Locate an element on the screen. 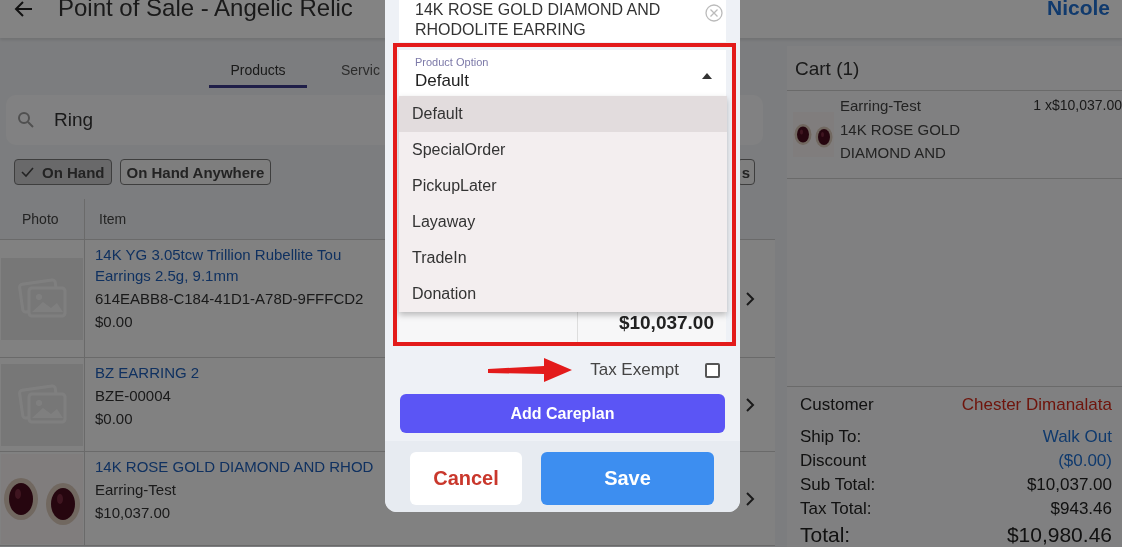 Image resolution: width=1122 pixels, height=547 pixels. summary-value: Walk Out is located at coordinates (993, 436).